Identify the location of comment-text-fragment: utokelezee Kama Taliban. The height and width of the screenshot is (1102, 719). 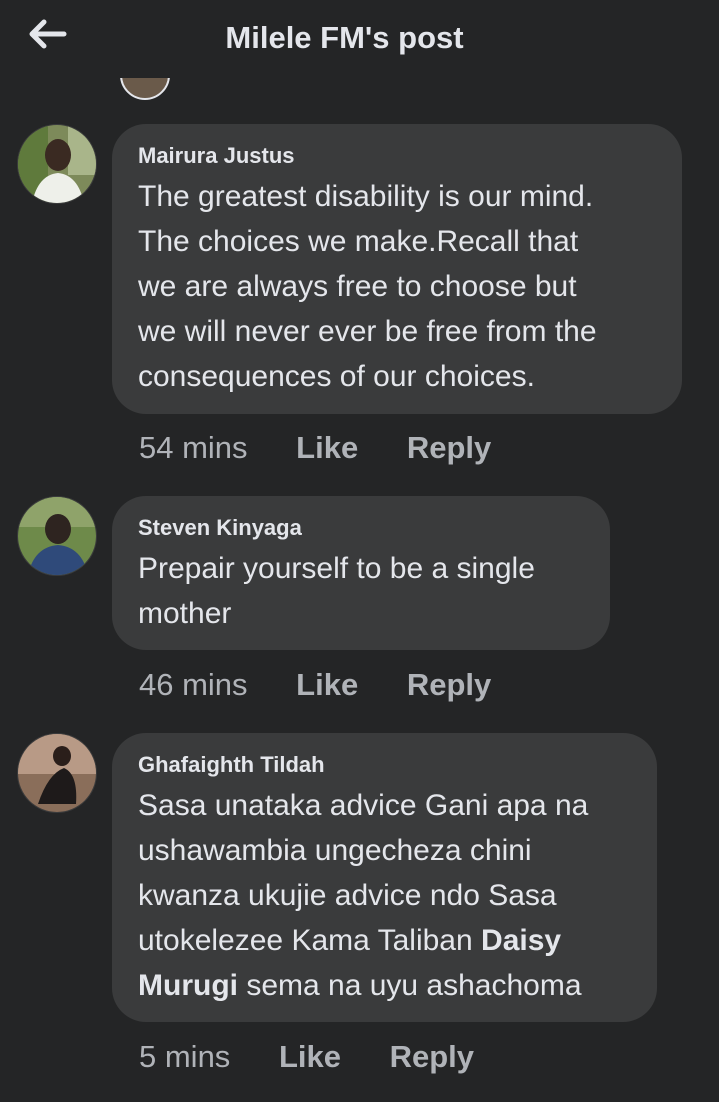
(305, 940).